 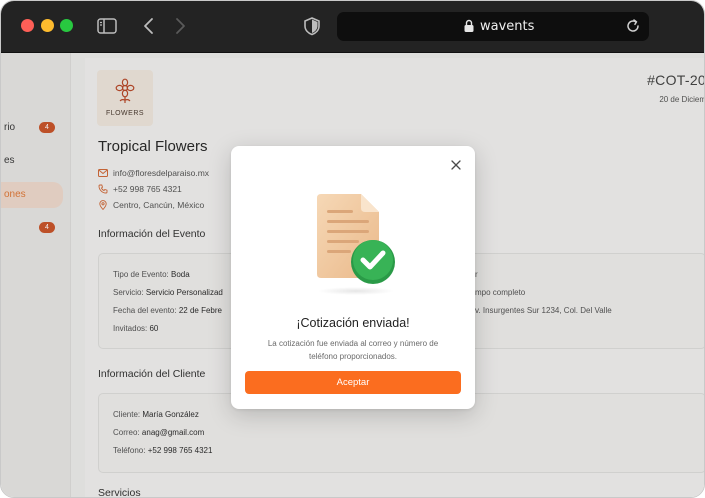 What do you see at coordinates (27, 25) in the screenshot?
I see `close-window-button` at bounding box center [27, 25].